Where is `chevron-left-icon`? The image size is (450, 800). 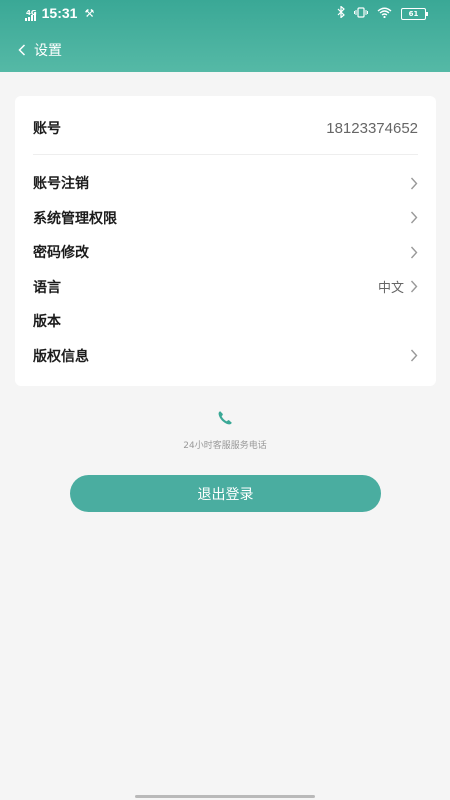 chevron-left-icon is located at coordinates (22, 50).